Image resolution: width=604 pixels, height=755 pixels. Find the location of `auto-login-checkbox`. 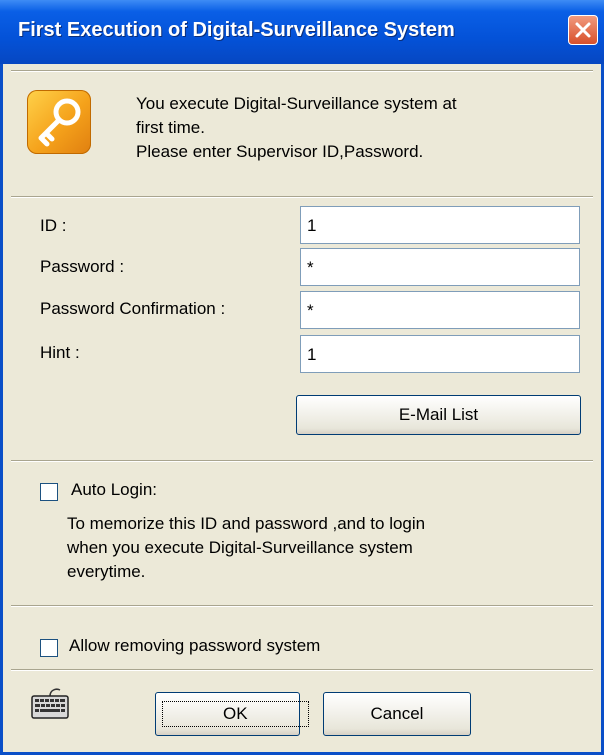

auto-login-checkbox is located at coordinates (49, 492).